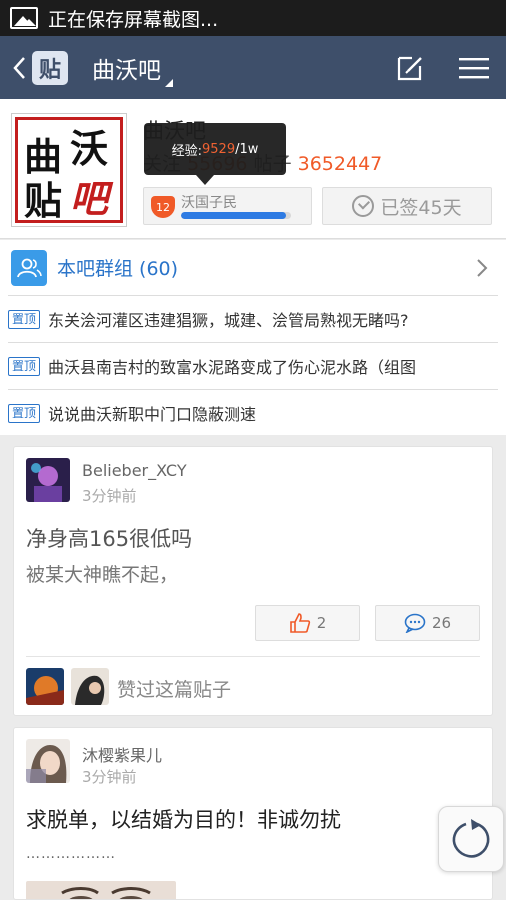 The image size is (506, 900). I want to click on username: 沐樱紫果儿, so click(122, 754).